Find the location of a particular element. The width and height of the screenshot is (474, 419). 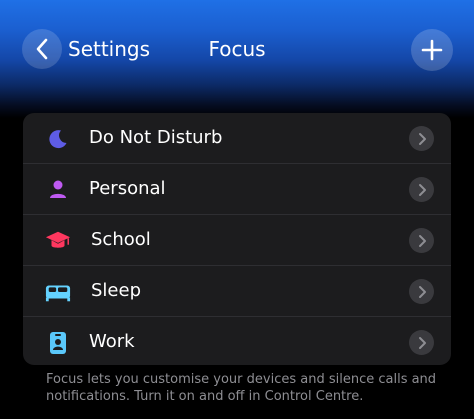

page-title: Focus is located at coordinates (237, 49).